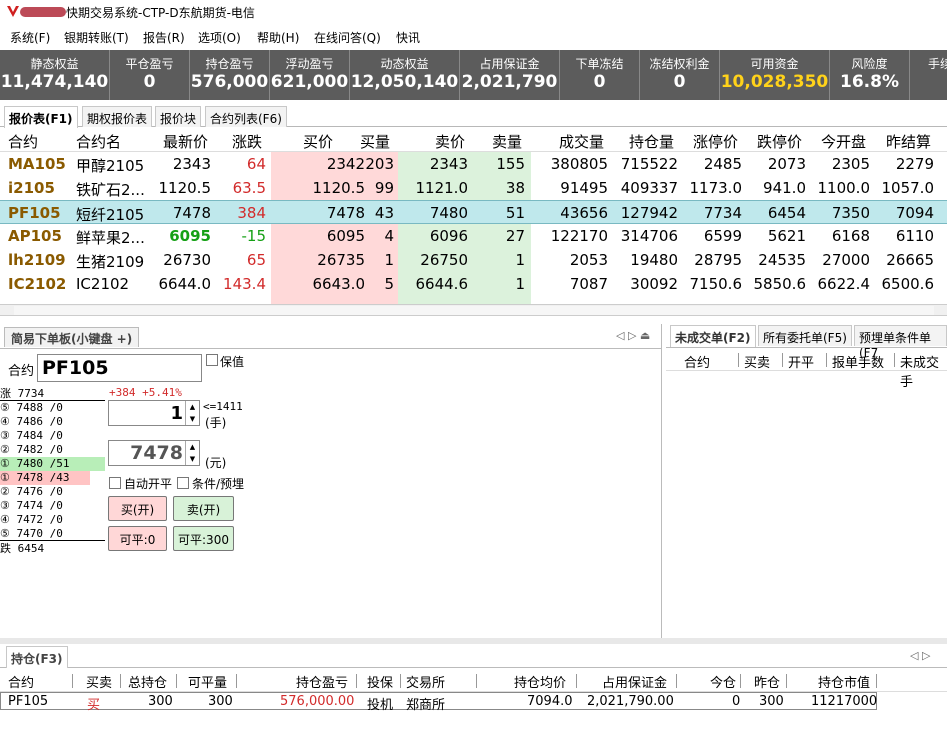 This screenshot has height=729, width=947. I want to click on contract-label: 合约, so click(21, 371).